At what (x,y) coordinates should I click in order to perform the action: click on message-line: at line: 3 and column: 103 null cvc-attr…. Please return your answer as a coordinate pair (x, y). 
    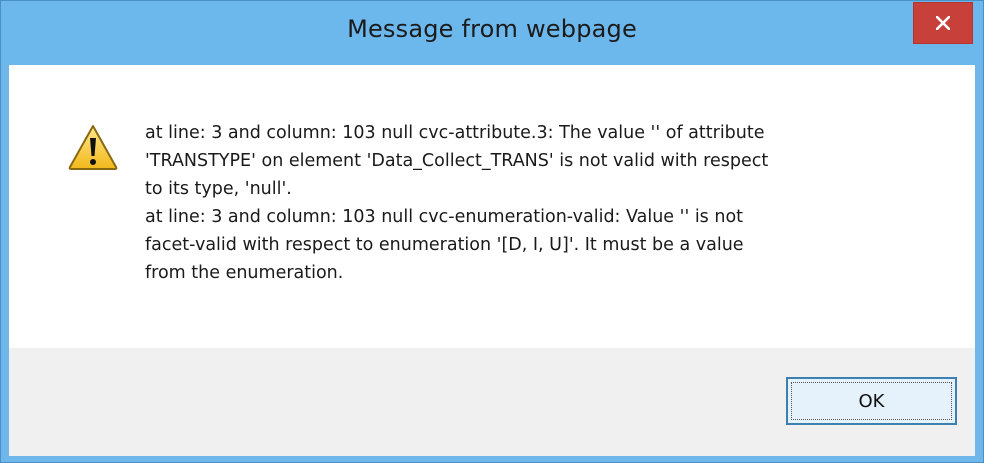
    Looking at the image, I should click on (455, 133).